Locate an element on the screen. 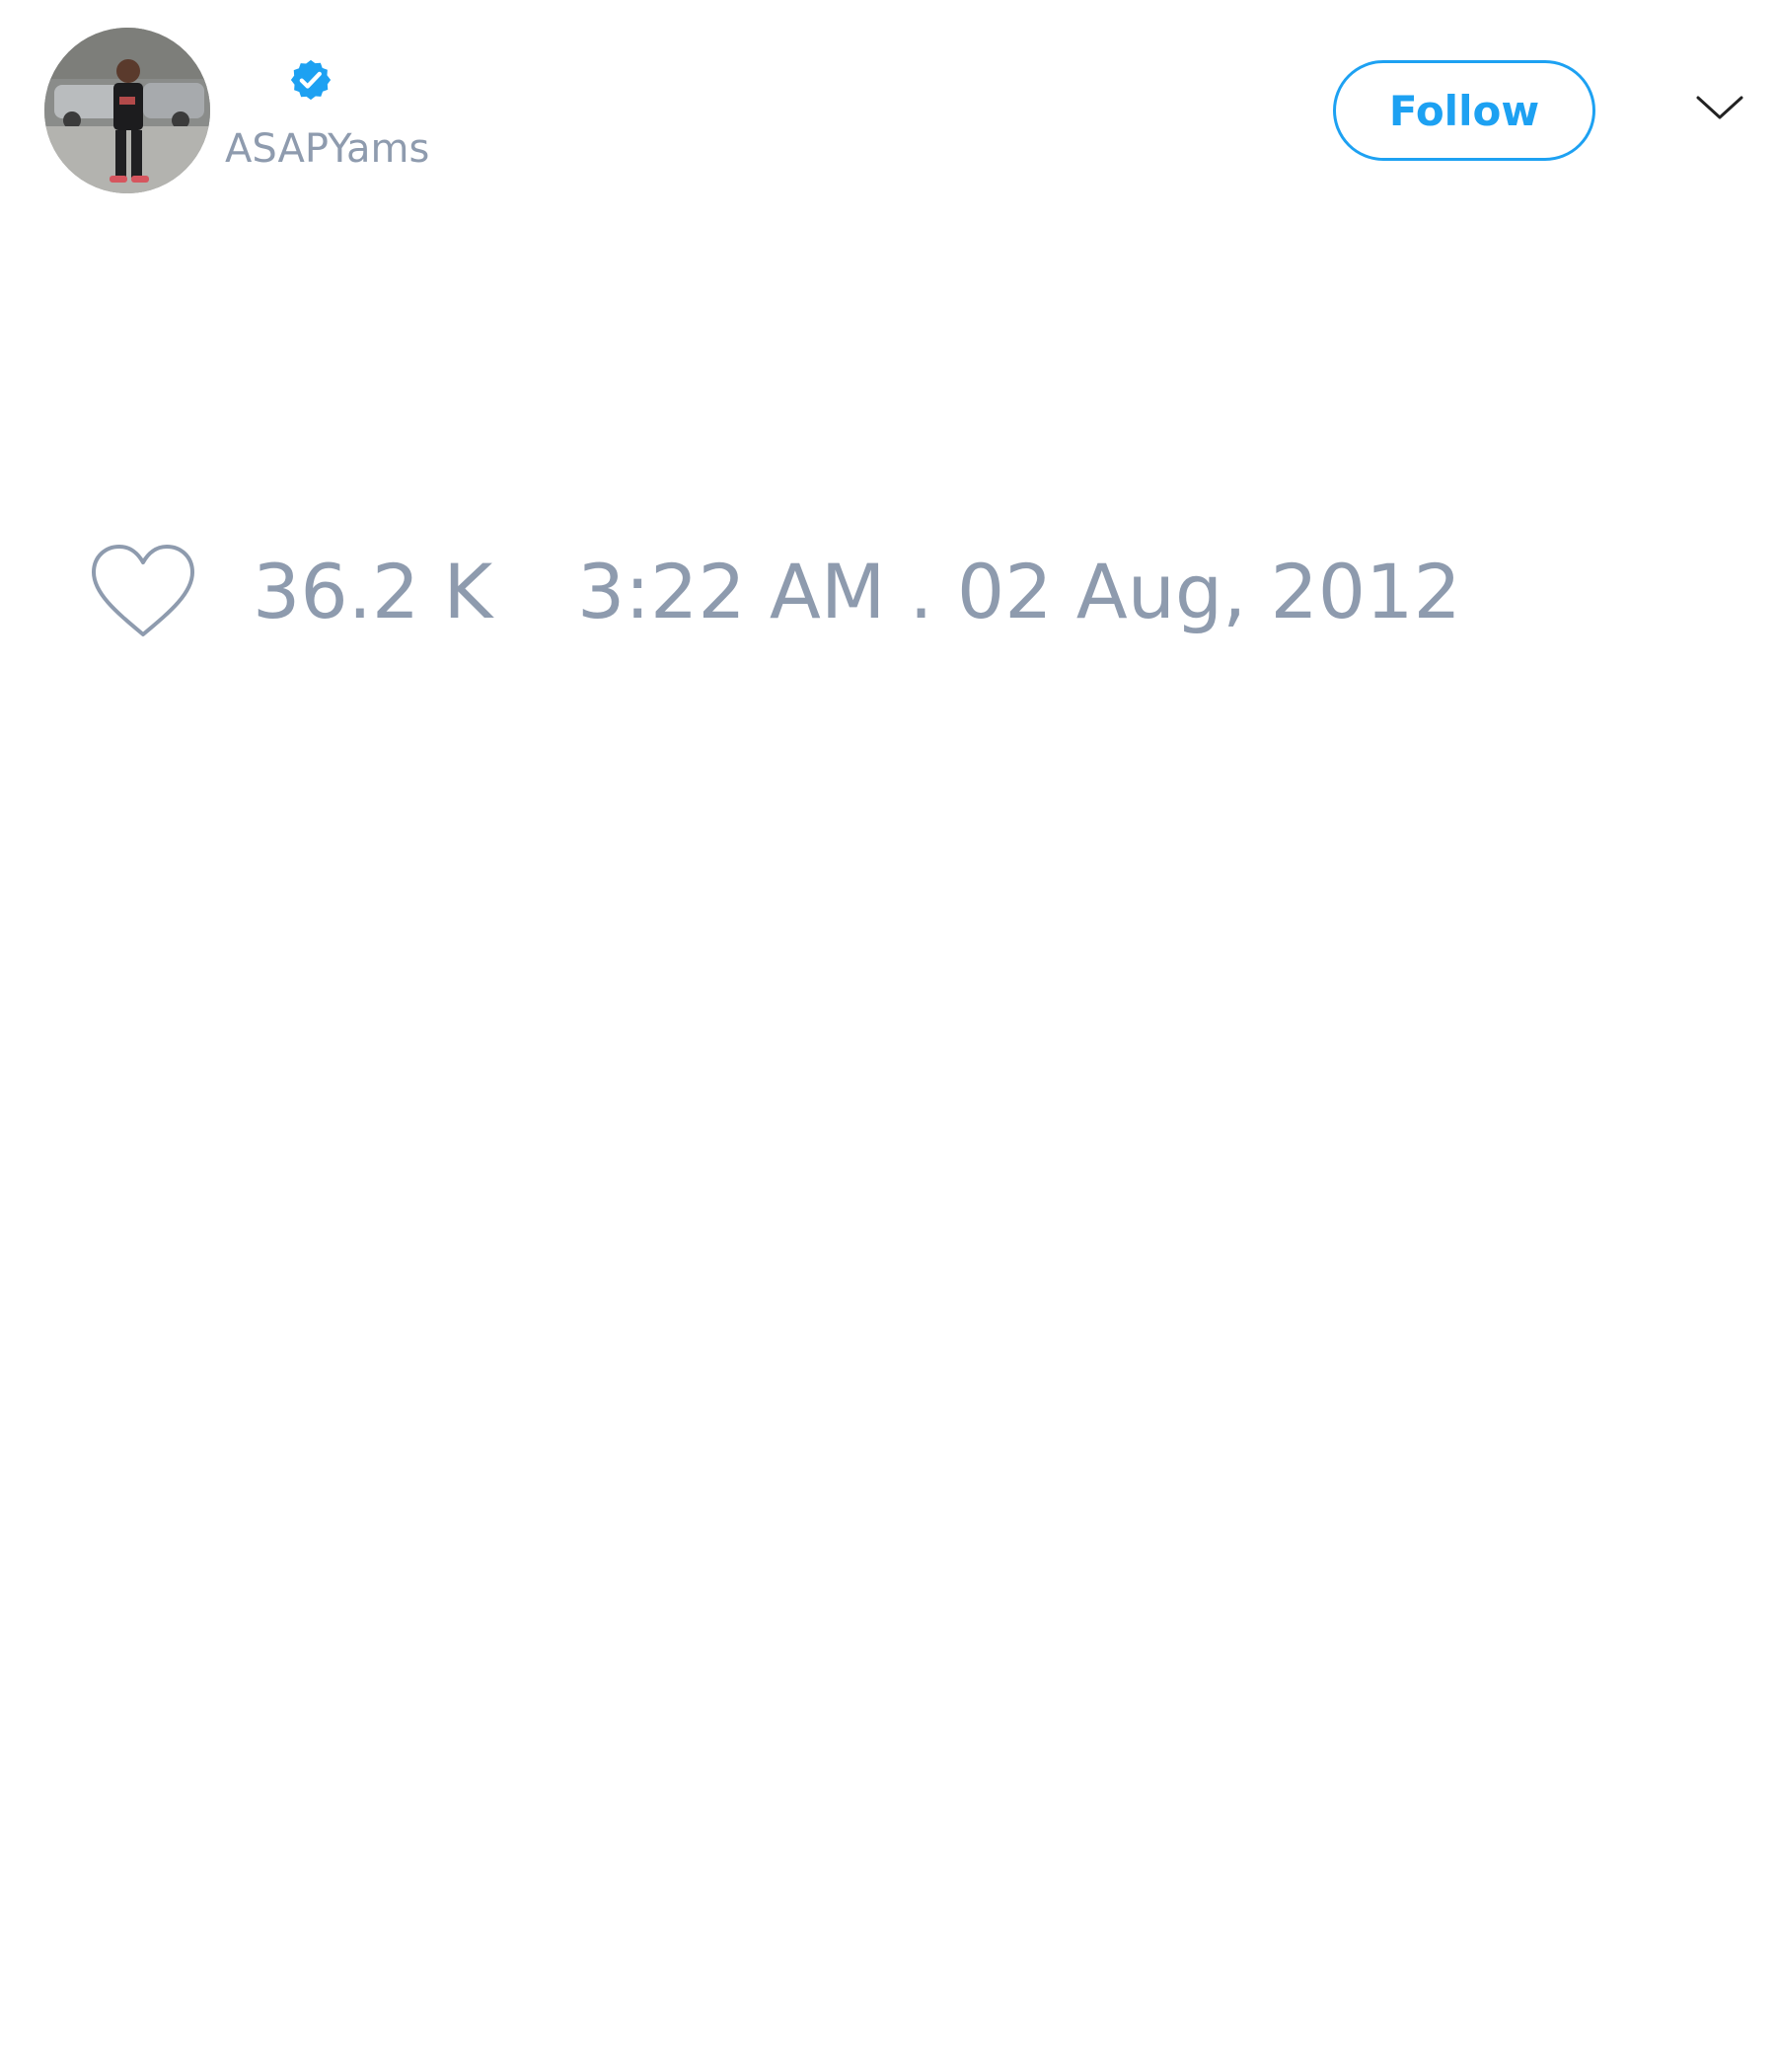  like-count: 36.2 K is located at coordinates (373, 592).